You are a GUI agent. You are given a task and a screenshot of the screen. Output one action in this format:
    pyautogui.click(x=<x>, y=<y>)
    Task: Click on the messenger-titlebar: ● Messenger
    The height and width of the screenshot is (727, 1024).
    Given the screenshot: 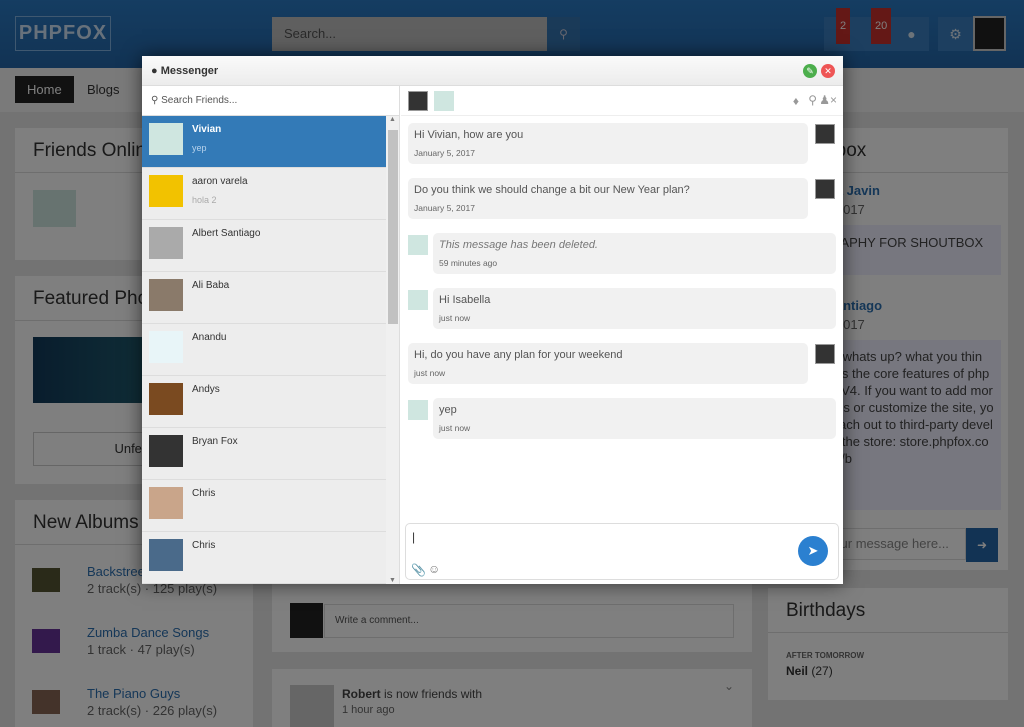 What is the action you would take?
    pyautogui.click(x=492, y=71)
    